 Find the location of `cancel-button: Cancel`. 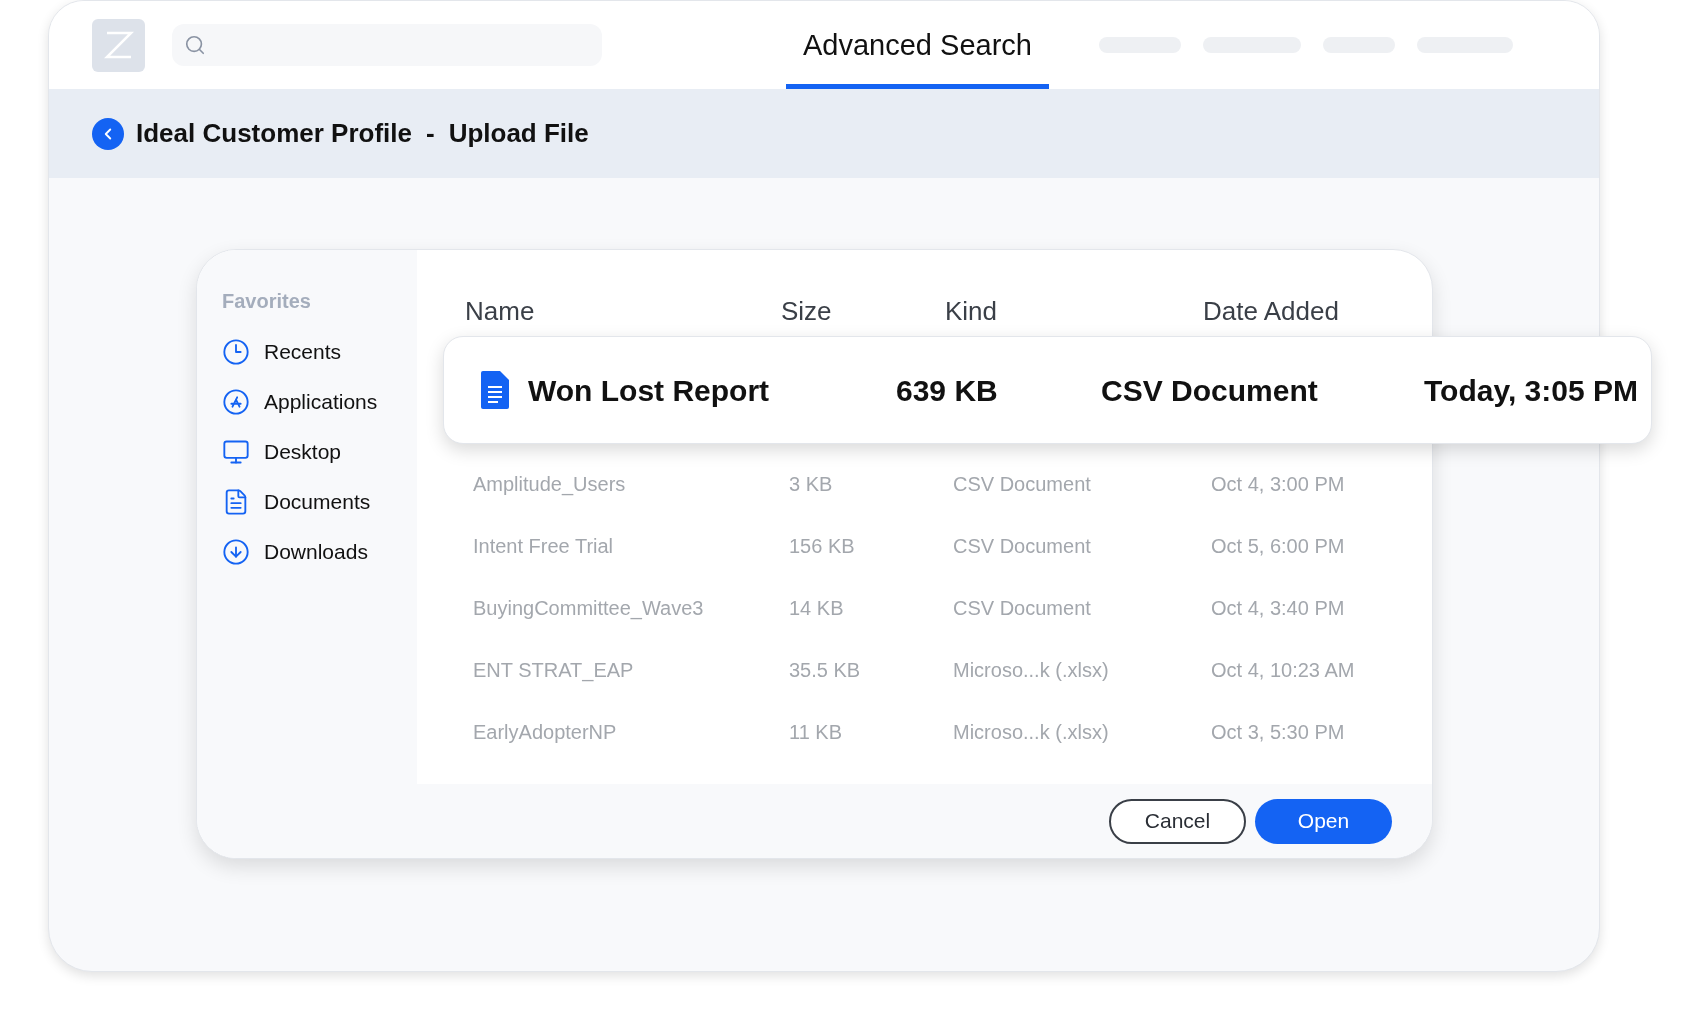

cancel-button: Cancel is located at coordinates (1177, 821).